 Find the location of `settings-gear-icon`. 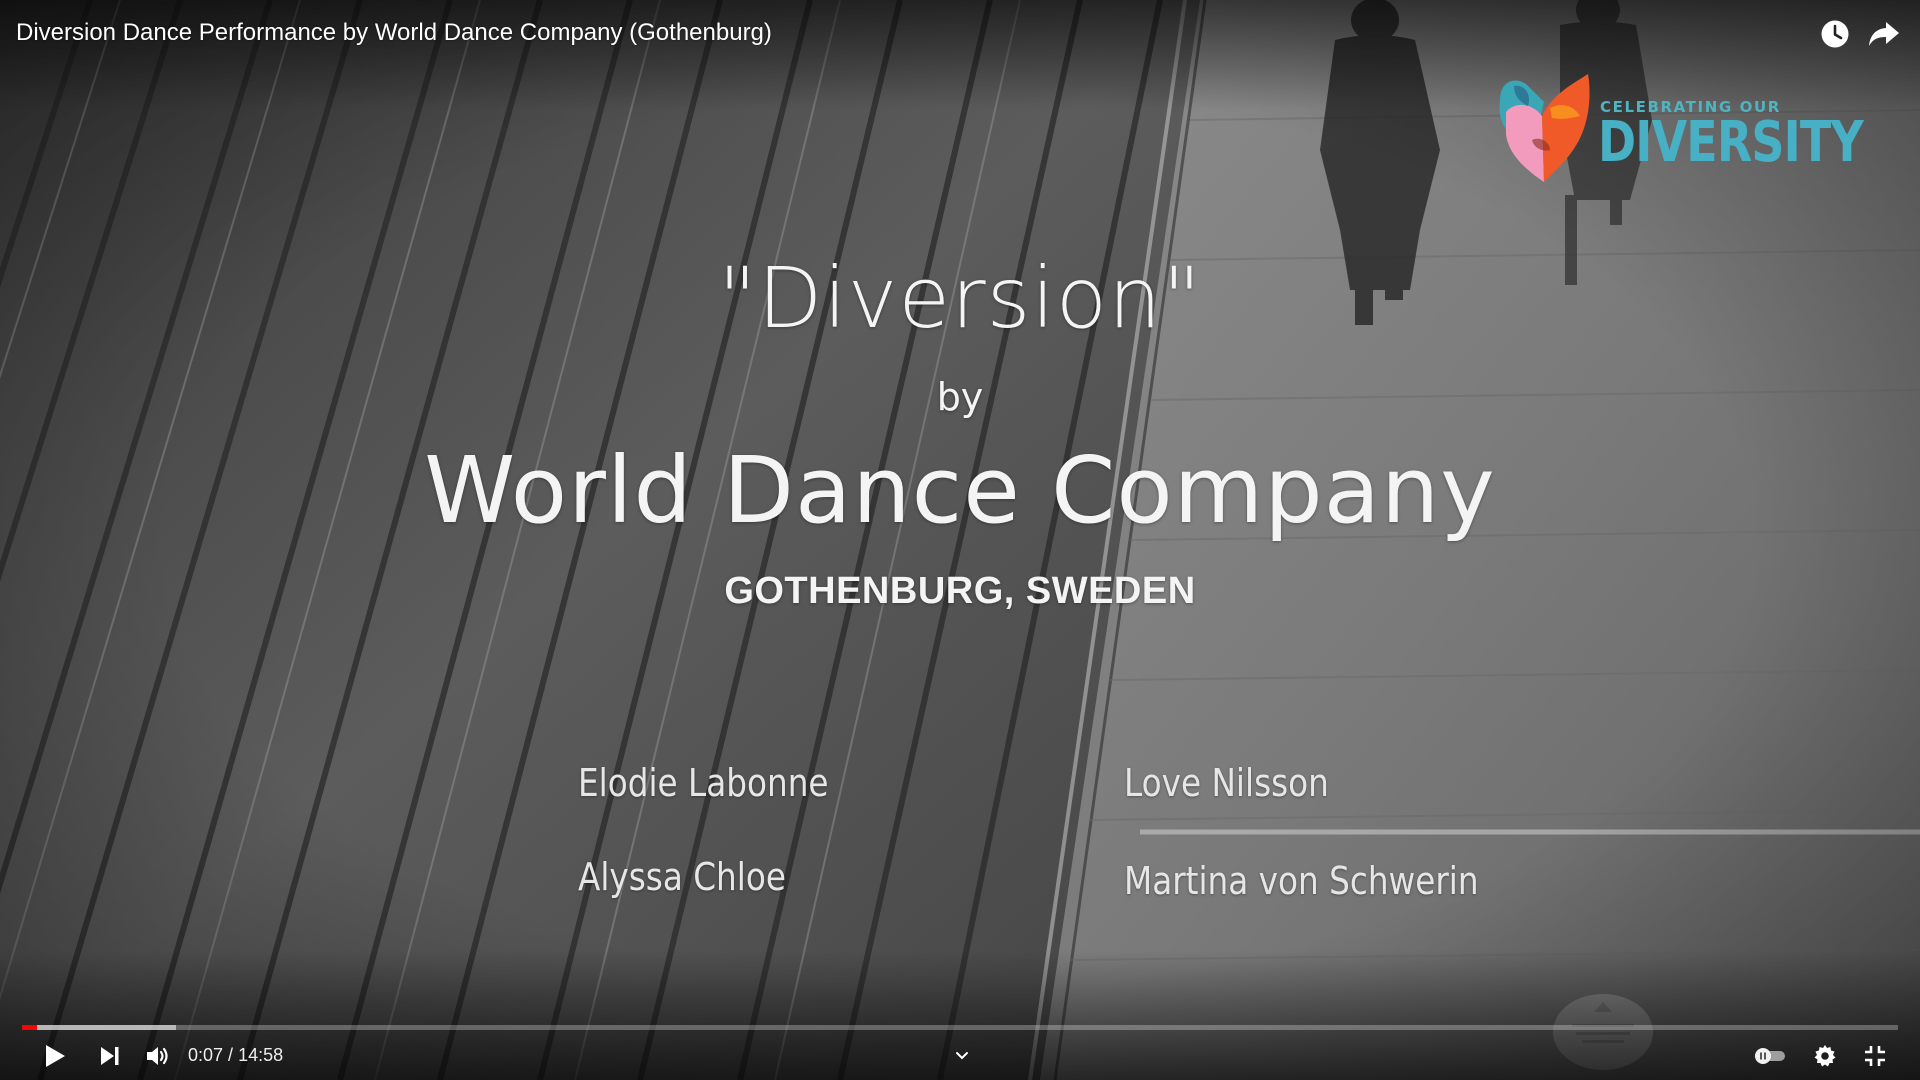

settings-gear-icon is located at coordinates (1825, 1056).